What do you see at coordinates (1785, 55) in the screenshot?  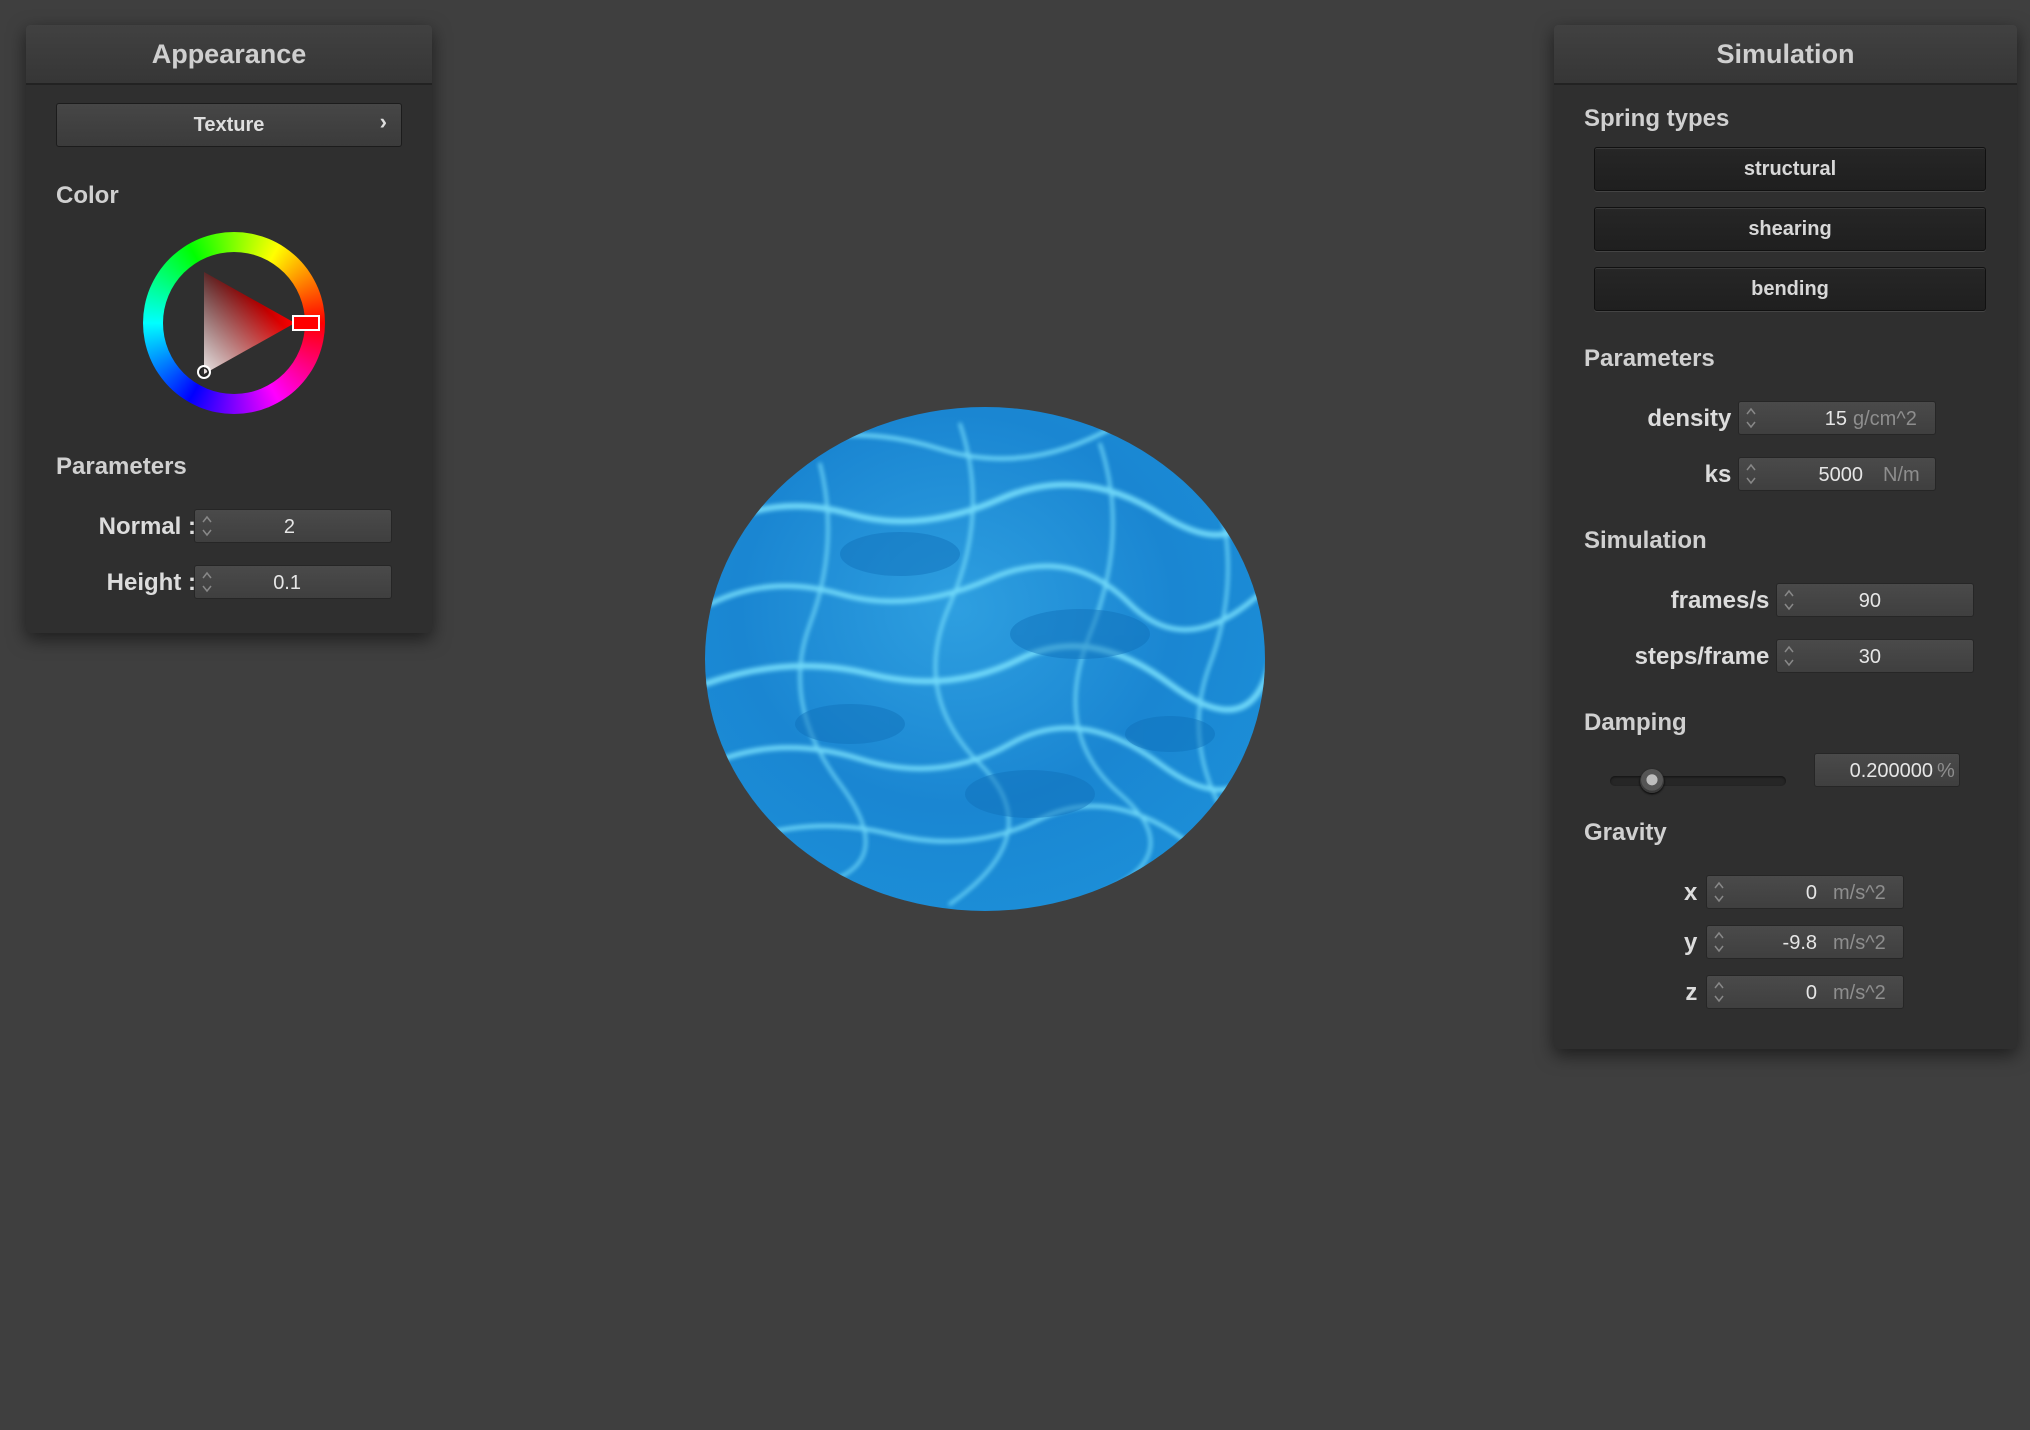 I see `simulation-panel-title: Simulation` at bounding box center [1785, 55].